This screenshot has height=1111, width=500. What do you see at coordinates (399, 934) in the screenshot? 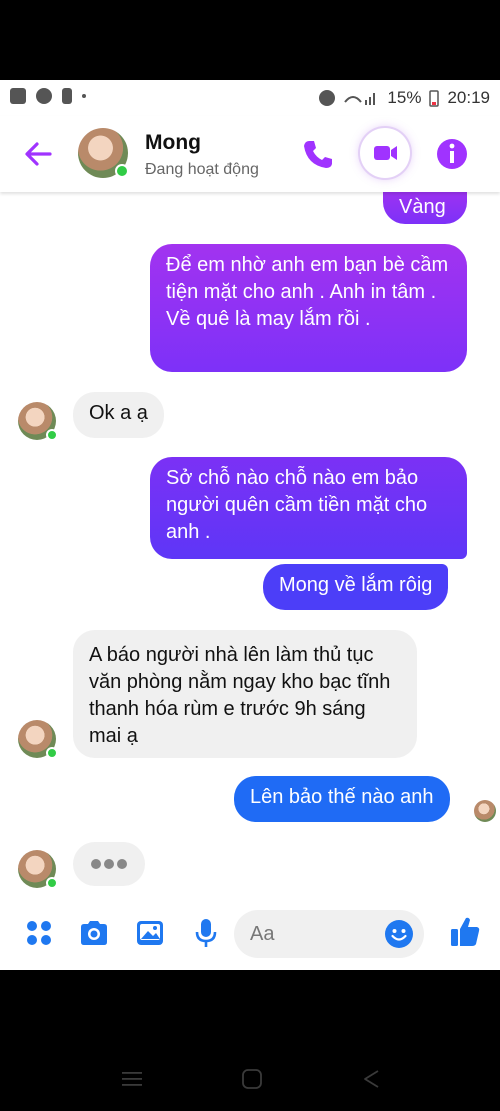
I see `emoji-icon` at bounding box center [399, 934].